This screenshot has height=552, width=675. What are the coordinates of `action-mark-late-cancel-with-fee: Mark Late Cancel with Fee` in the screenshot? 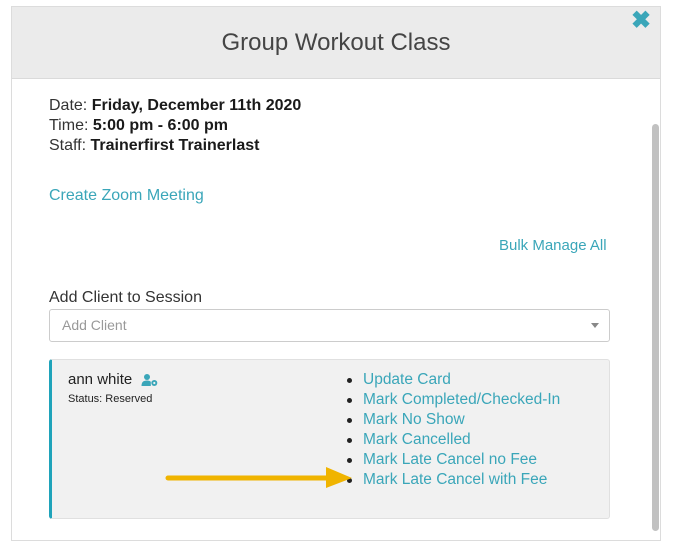 It's located at (453, 480).